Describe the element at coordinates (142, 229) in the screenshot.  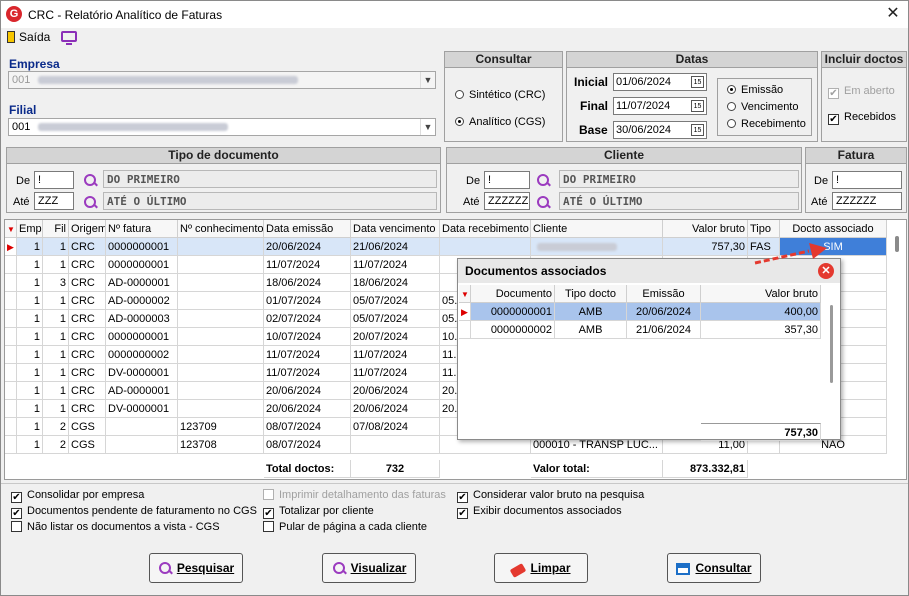
I see `column-header: Nº fatura` at that location.